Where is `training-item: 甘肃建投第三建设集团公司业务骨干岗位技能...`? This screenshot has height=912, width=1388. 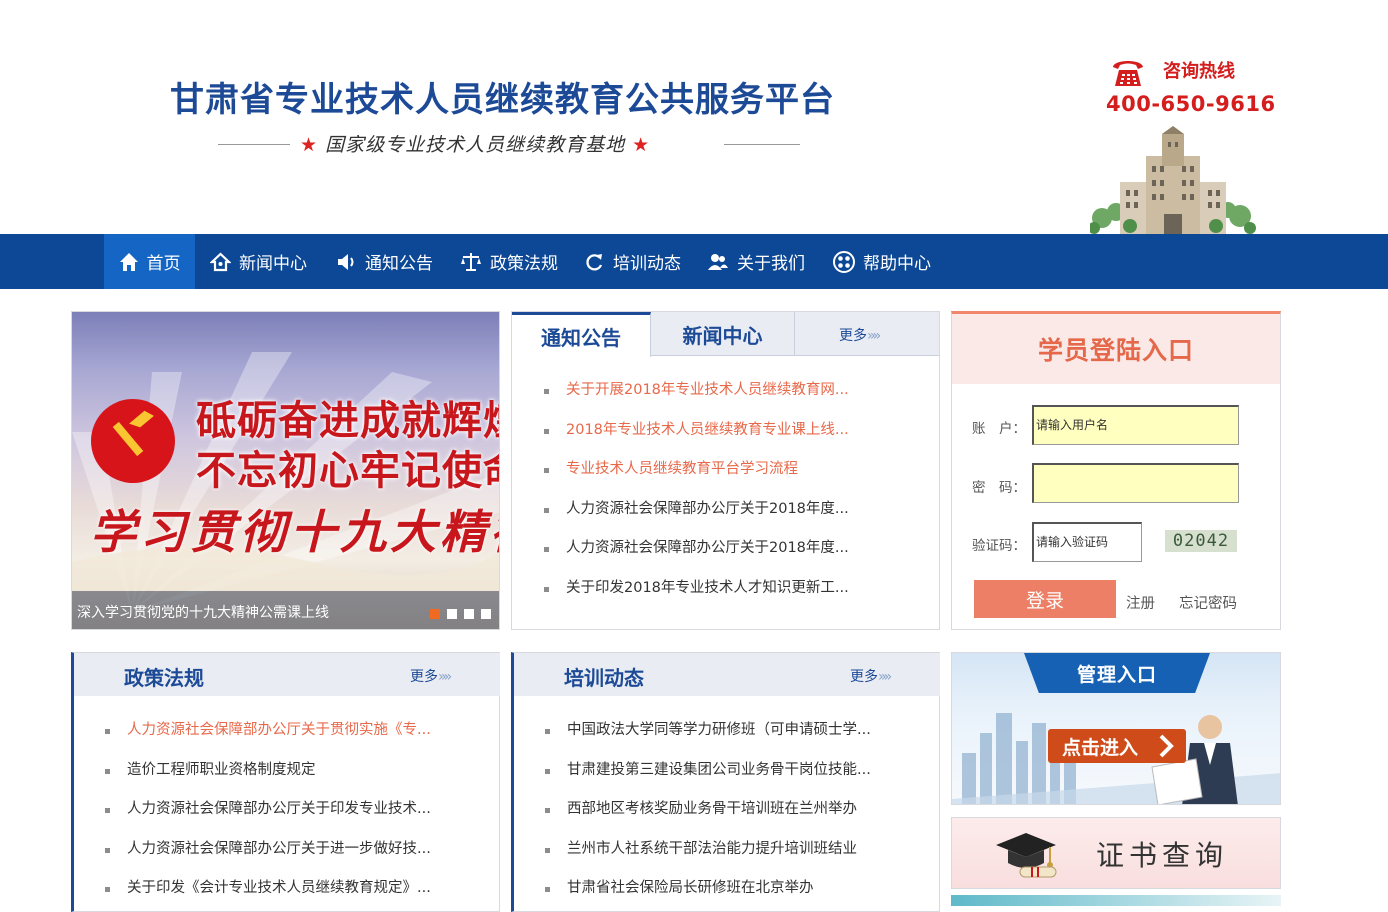
training-item: 甘肃建投第三建设集团公司业务骨干岗位技能... is located at coordinates (708, 771).